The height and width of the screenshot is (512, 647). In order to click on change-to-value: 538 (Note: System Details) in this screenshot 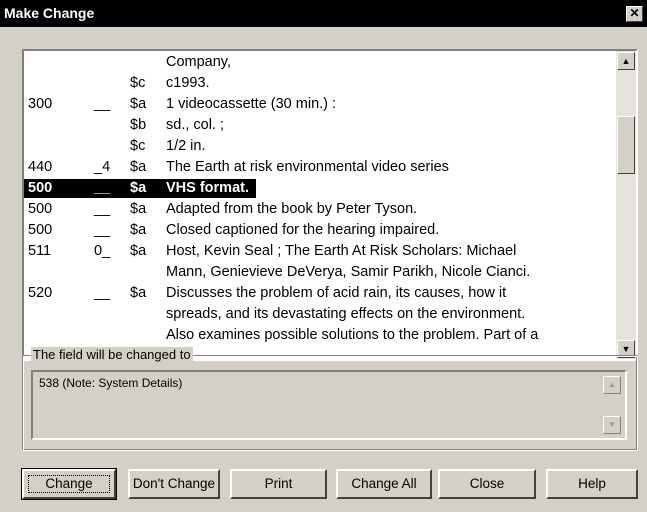, I will do `click(111, 383)`.